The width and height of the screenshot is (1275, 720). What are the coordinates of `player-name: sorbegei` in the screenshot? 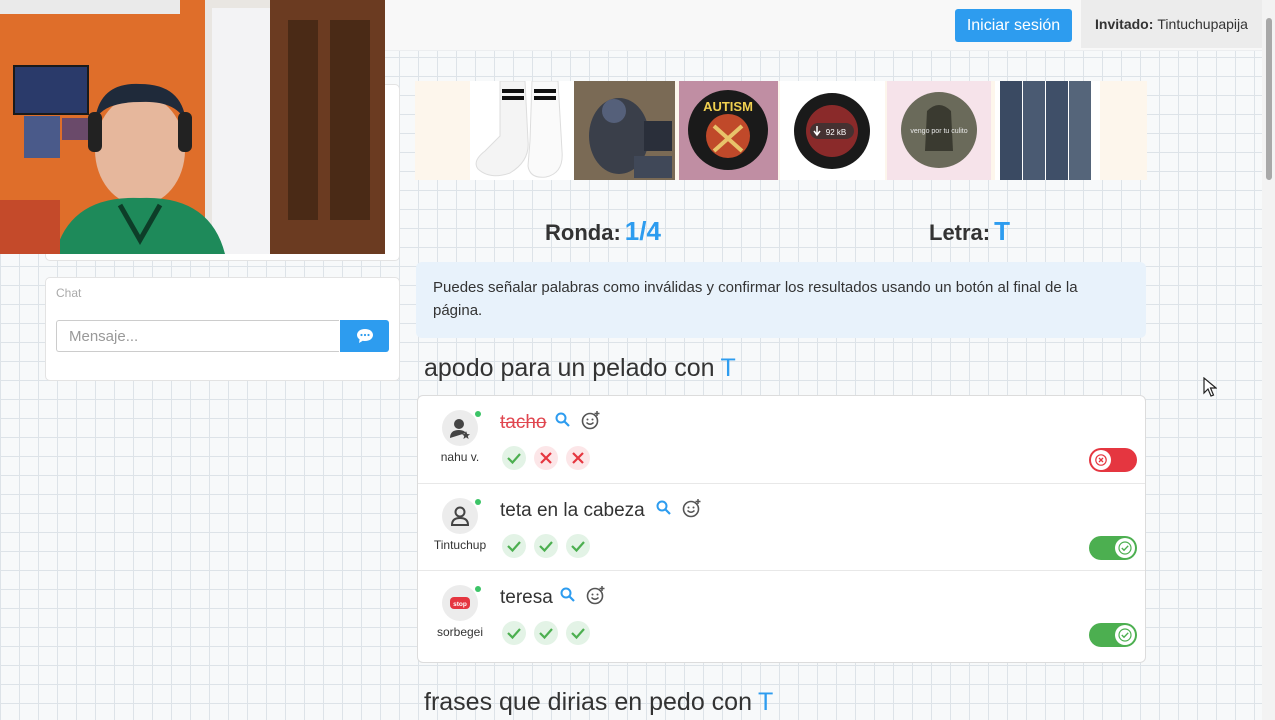 It's located at (460, 632).